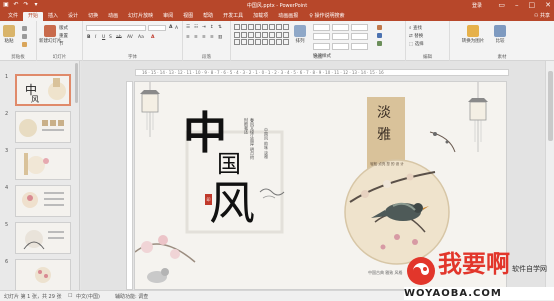 Image resolution: width=554 pixels, height=301 pixels. I want to click on tab-review: 审阅, so click(168, 16).